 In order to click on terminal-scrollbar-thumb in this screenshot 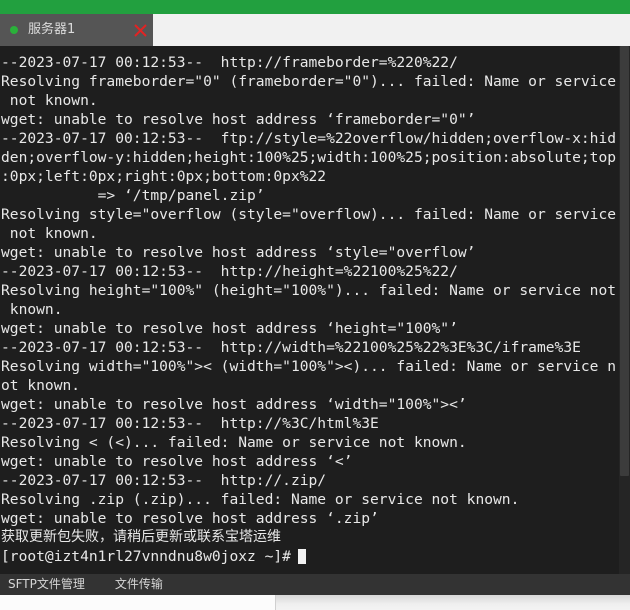, I will do `click(624, 261)`.